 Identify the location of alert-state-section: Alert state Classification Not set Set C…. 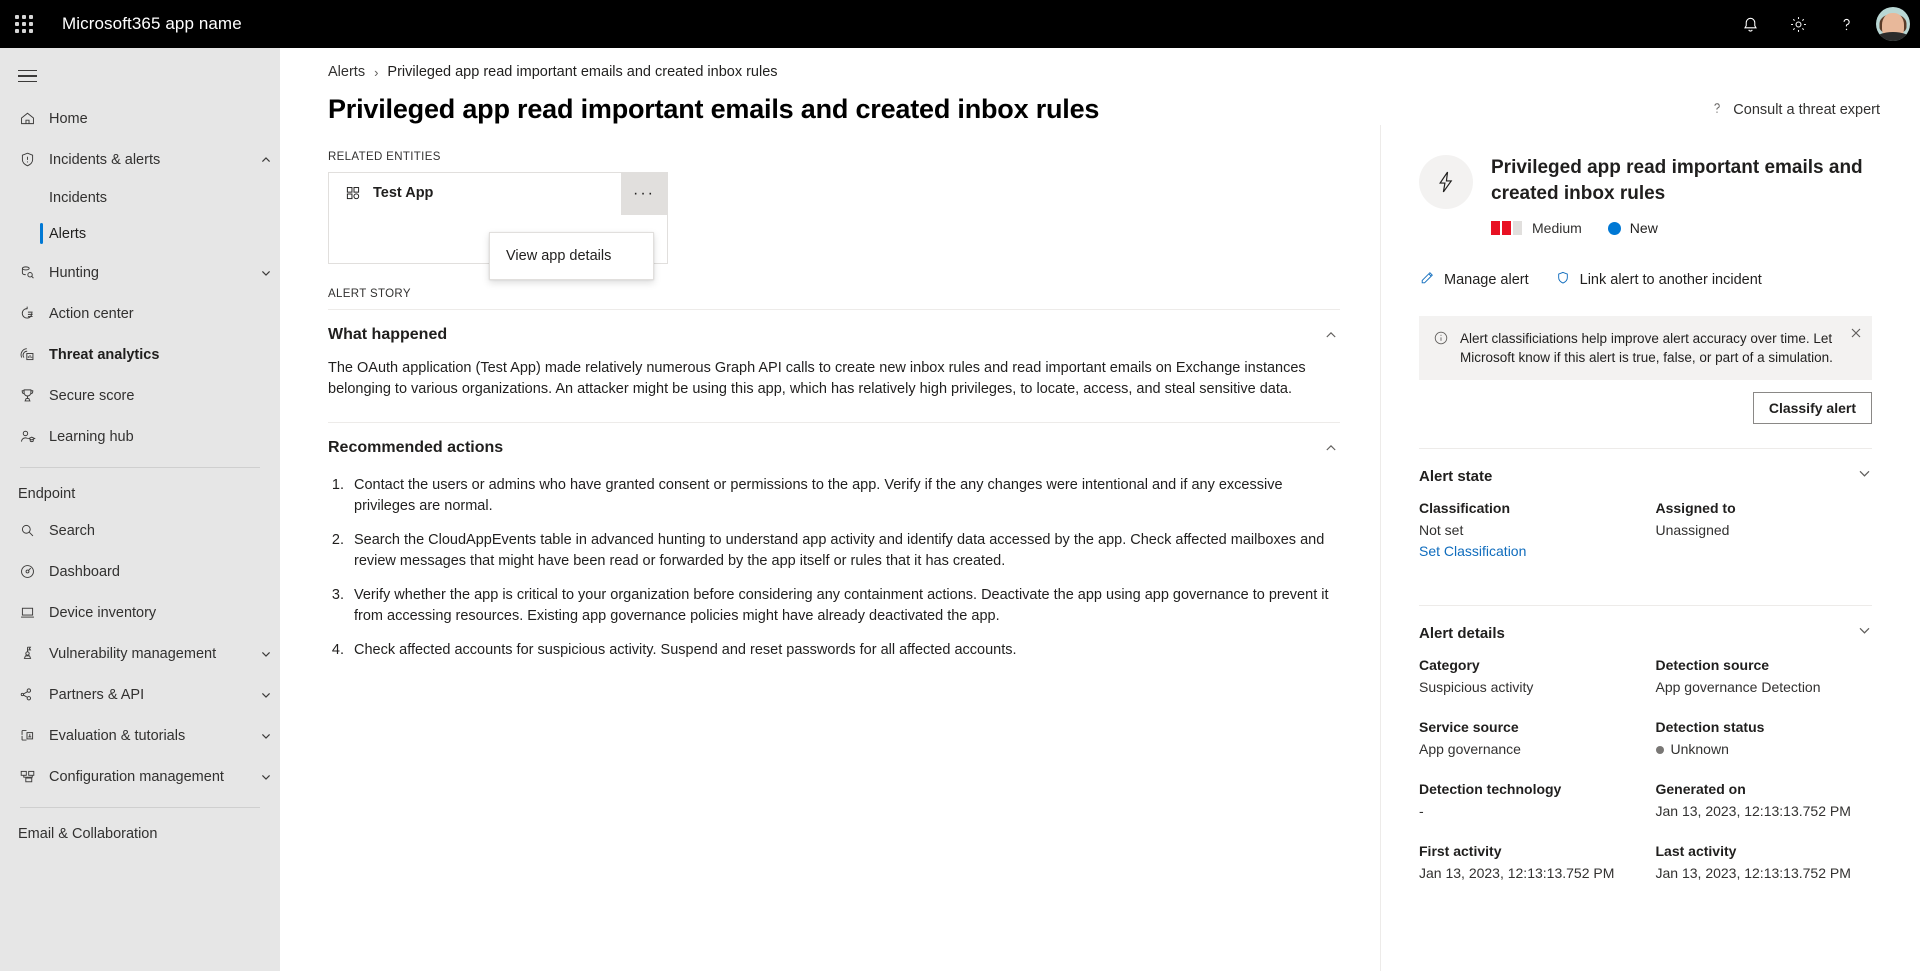
(1645, 514).